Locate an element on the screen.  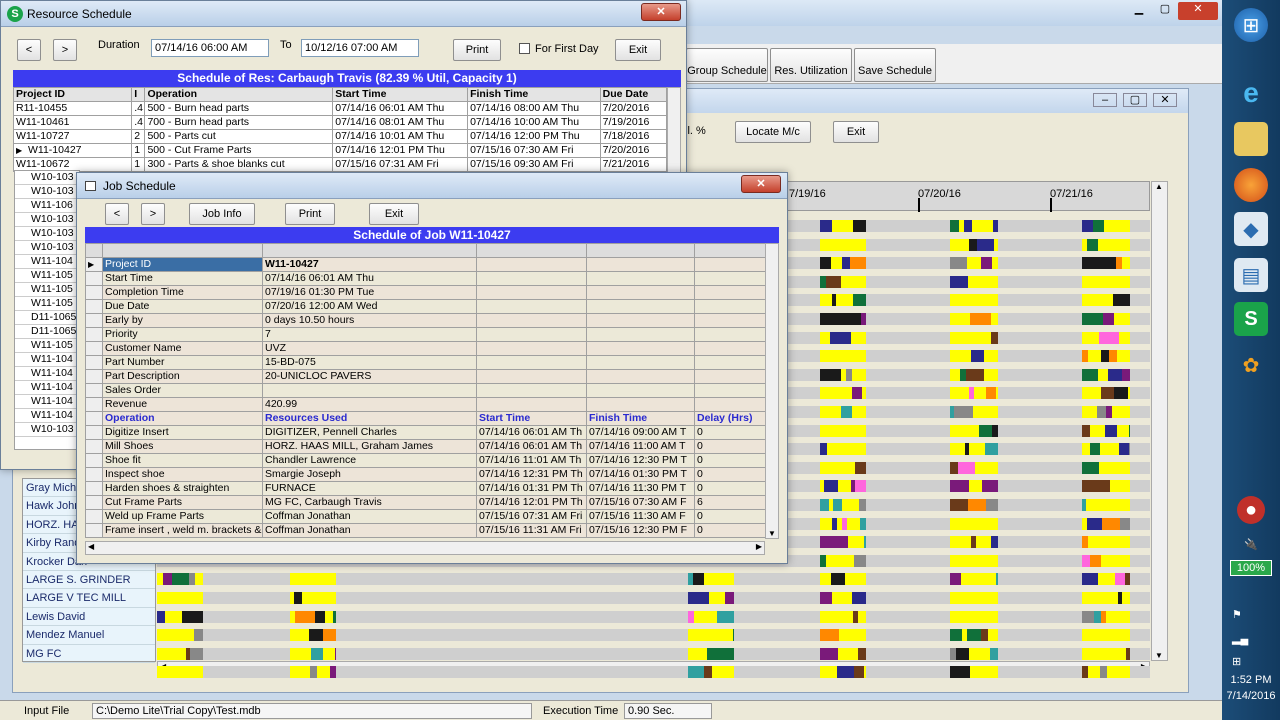
resource-list-item: MG FC is located at coordinates (89, 654).